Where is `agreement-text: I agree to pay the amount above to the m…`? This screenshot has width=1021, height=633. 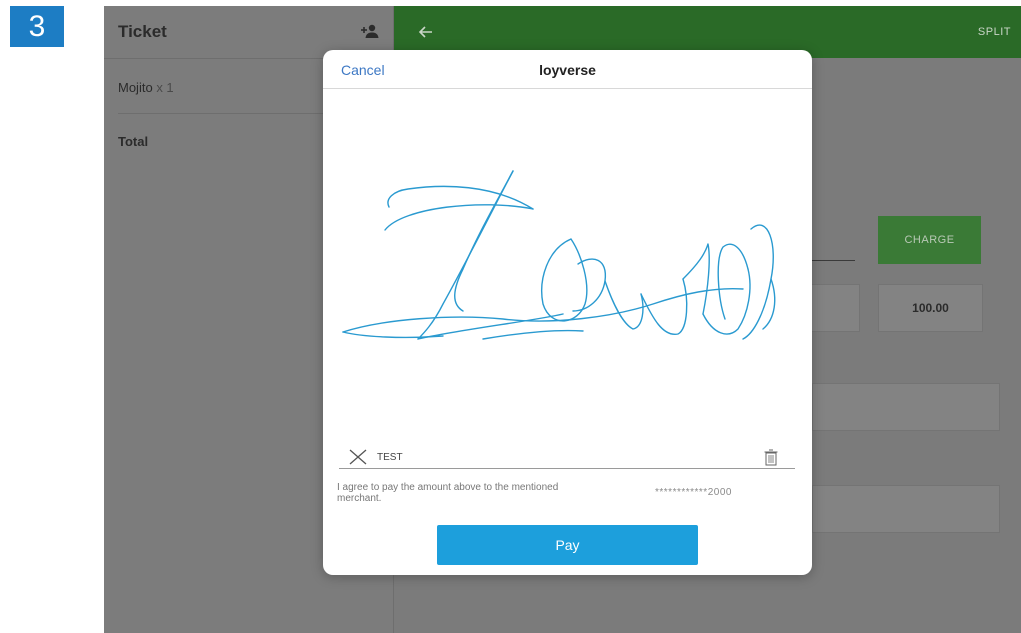
agreement-text: I agree to pay the amount above to the m… is located at coordinates (448, 493).